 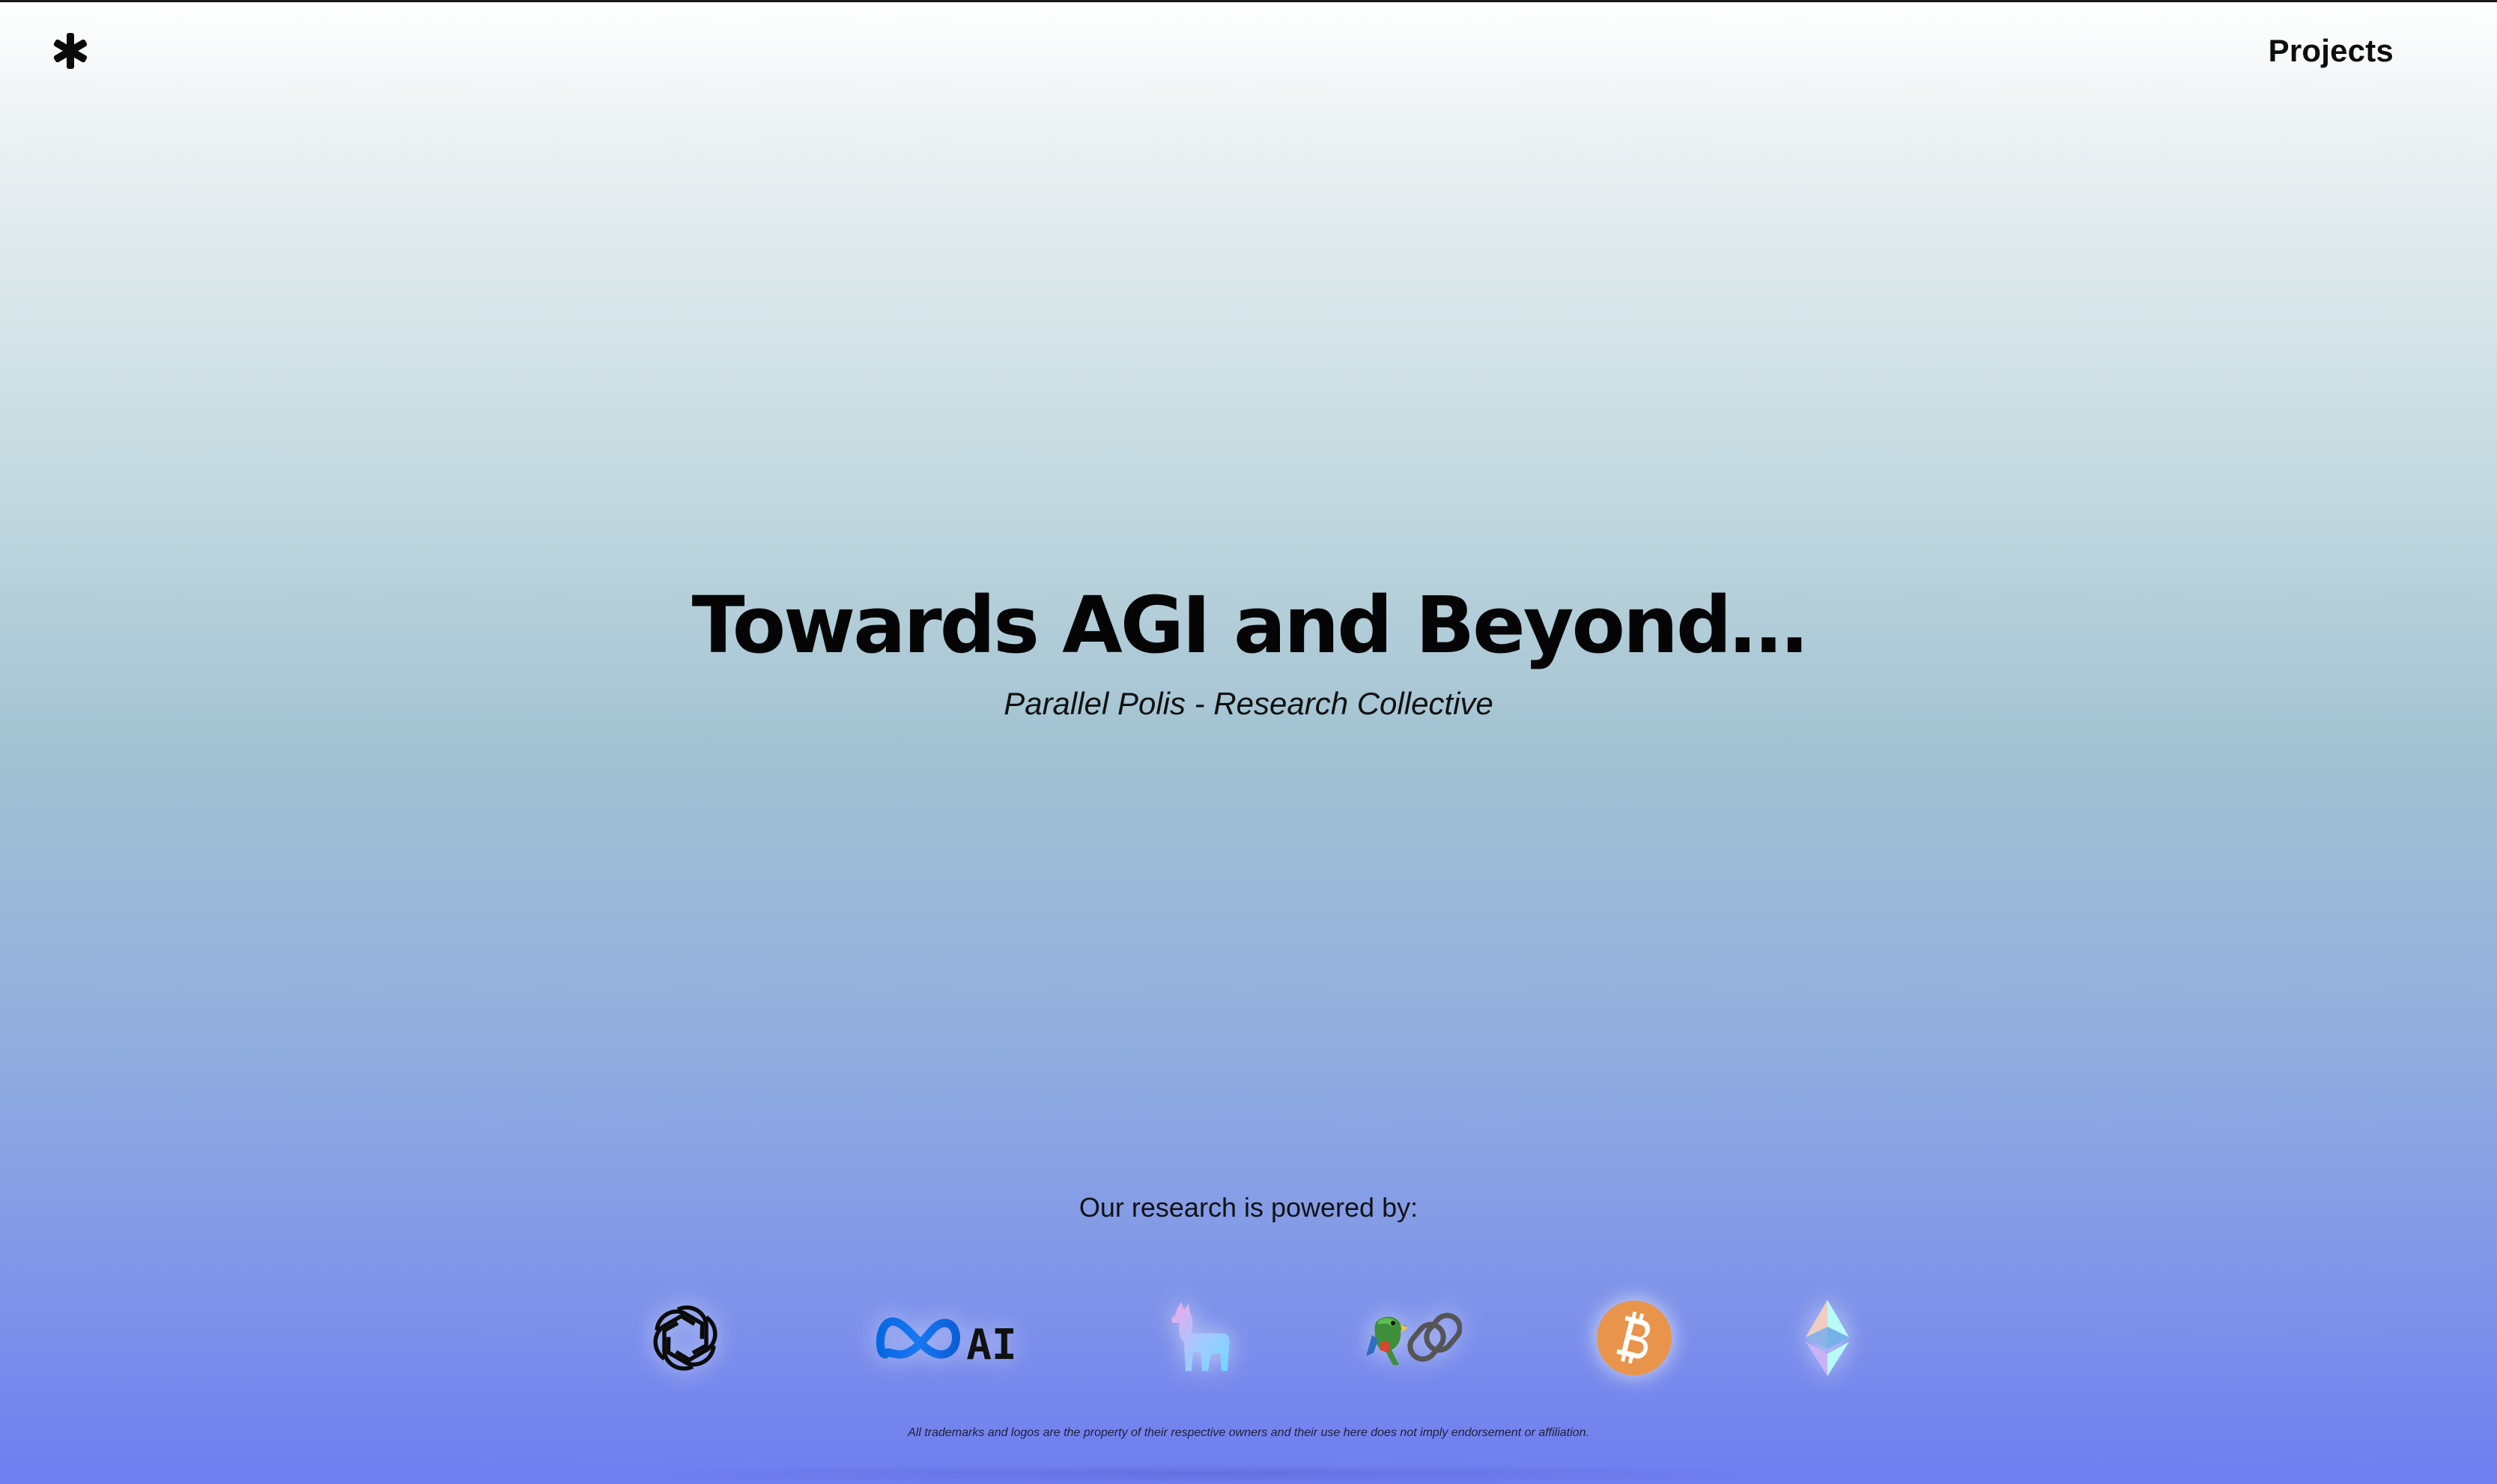 What do you see at coordinates (1248, 703) in the screenshot?
I see `hero-subtitle: Parallel Polis - Research Collective` at bounding box center [1248, 703].